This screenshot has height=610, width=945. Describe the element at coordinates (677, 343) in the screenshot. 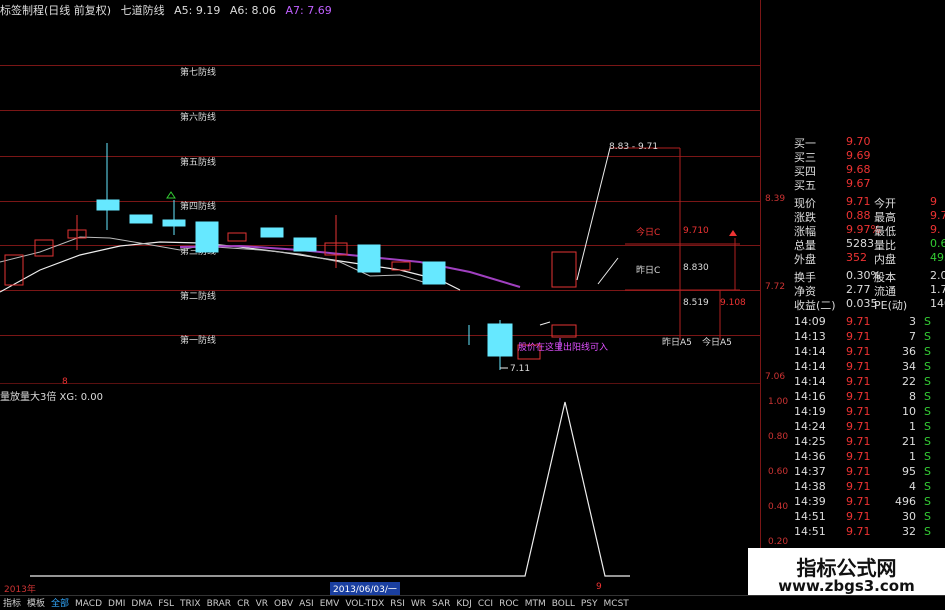

I see `yest-a5-label: 昨日A5` at that location.